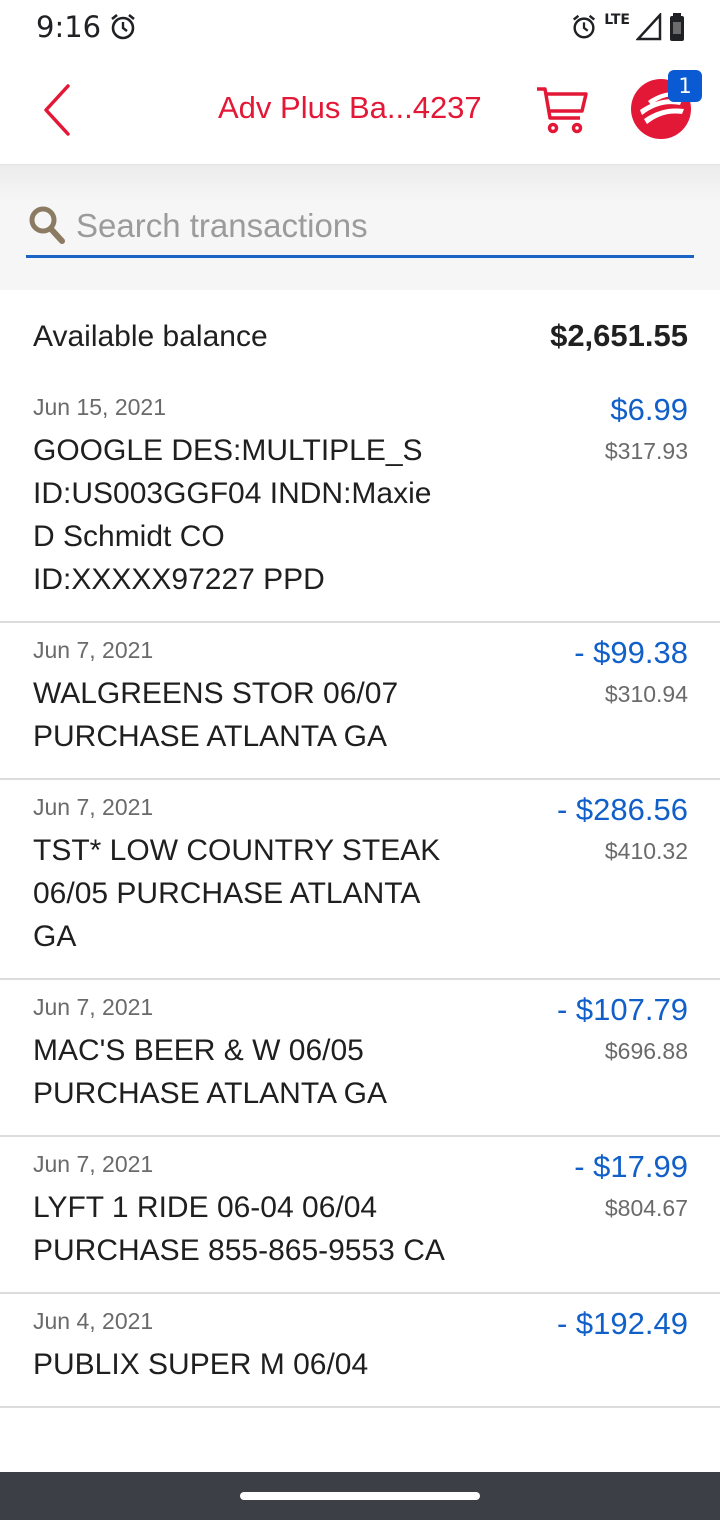 The height and width of the screenshot is (1520, 720). What do you see at coordinates (216, 715) in the screenshot?
I see `transaction-description: WALGREENS STOR 06/07 PURCHASE ATLANTA GA` at bounding box center [216, 715].